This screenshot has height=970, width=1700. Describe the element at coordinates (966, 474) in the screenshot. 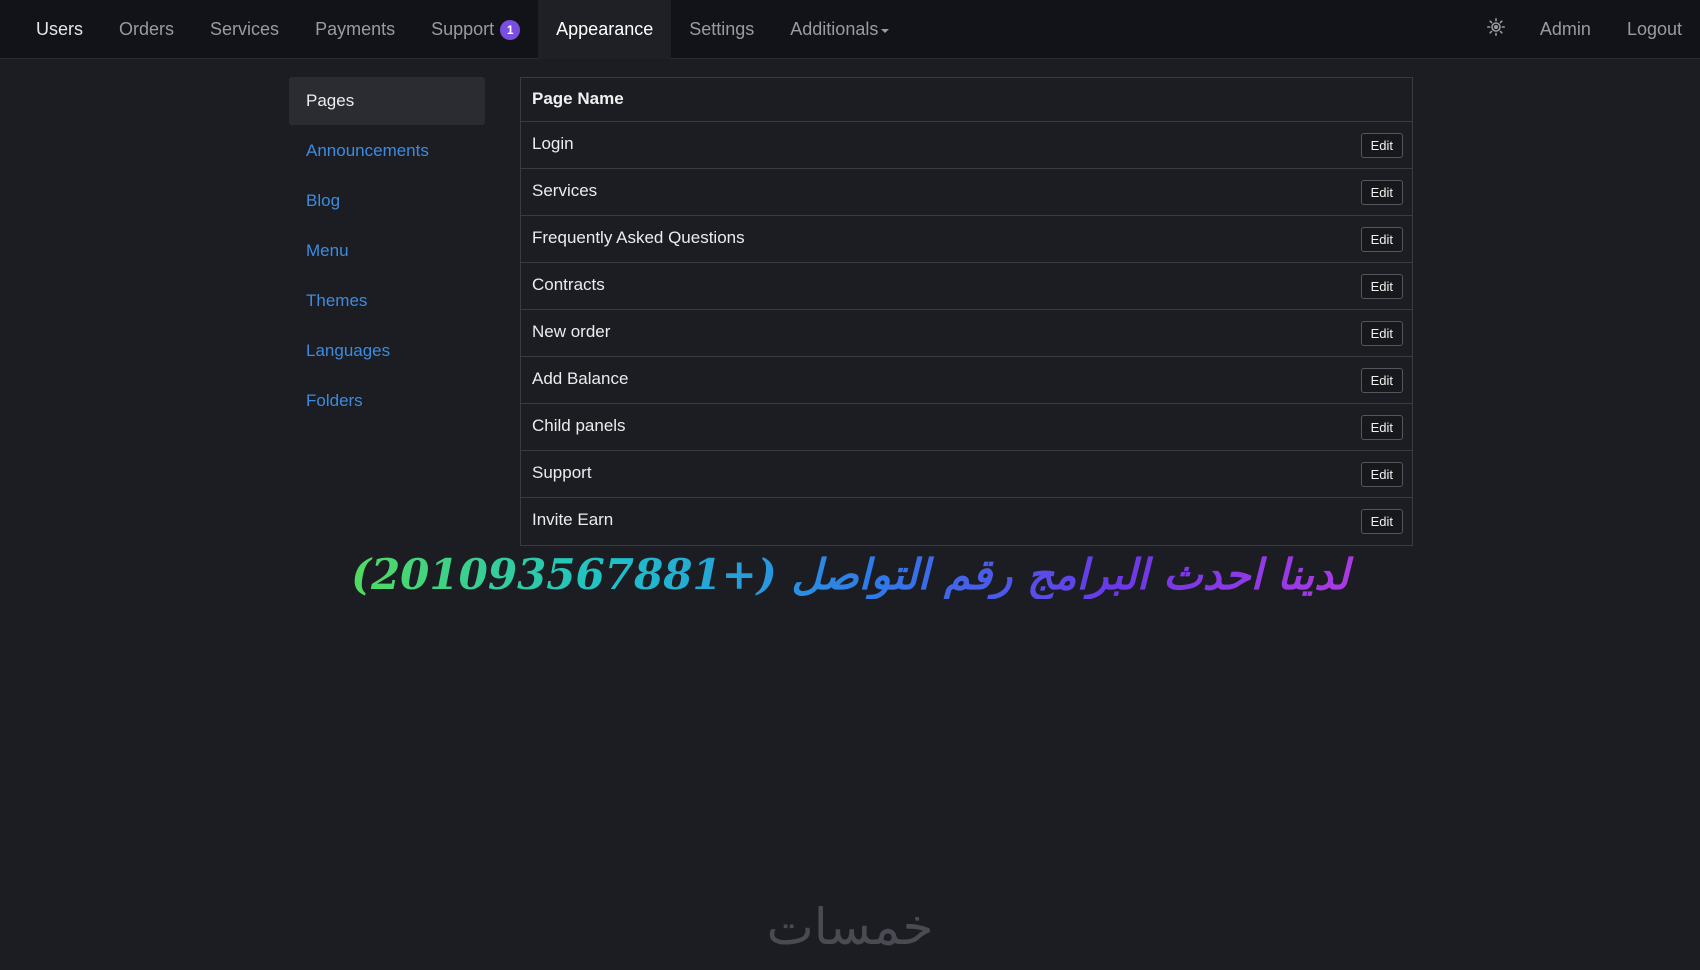

I see `table-row: Support Edit` at that location.